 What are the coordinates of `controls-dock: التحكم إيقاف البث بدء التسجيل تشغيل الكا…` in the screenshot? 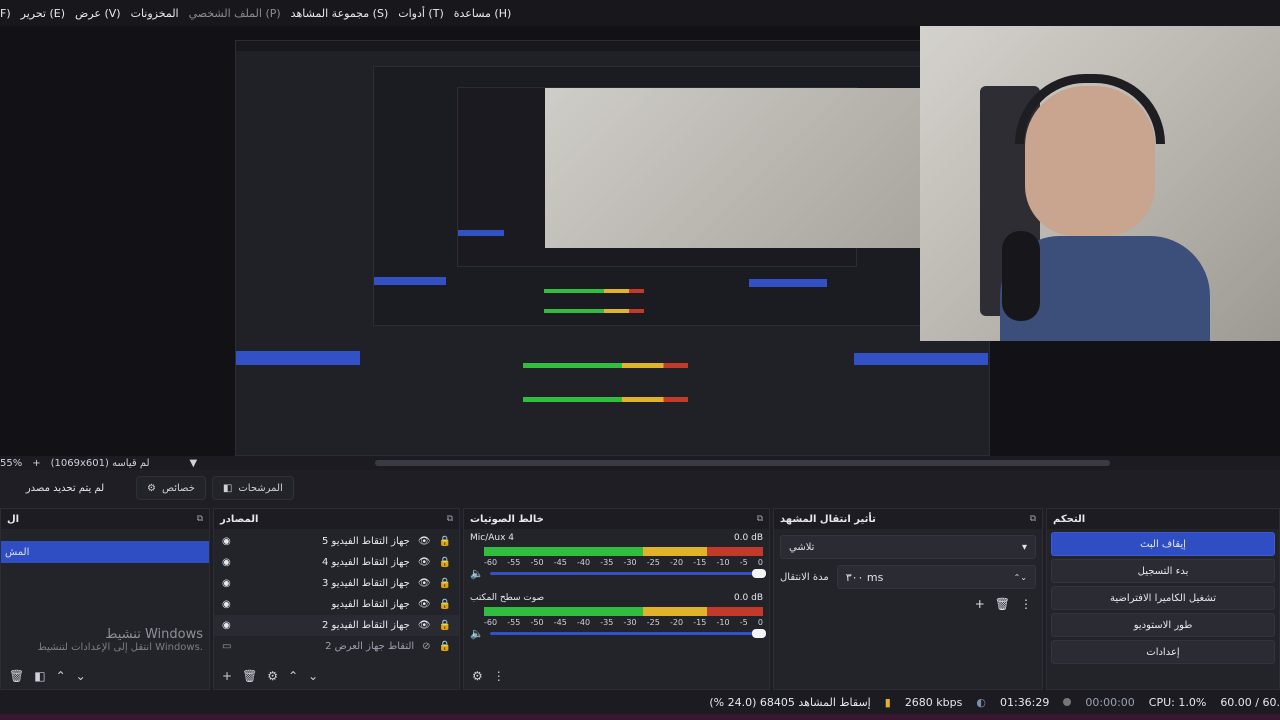 It's located at (1163, 599).